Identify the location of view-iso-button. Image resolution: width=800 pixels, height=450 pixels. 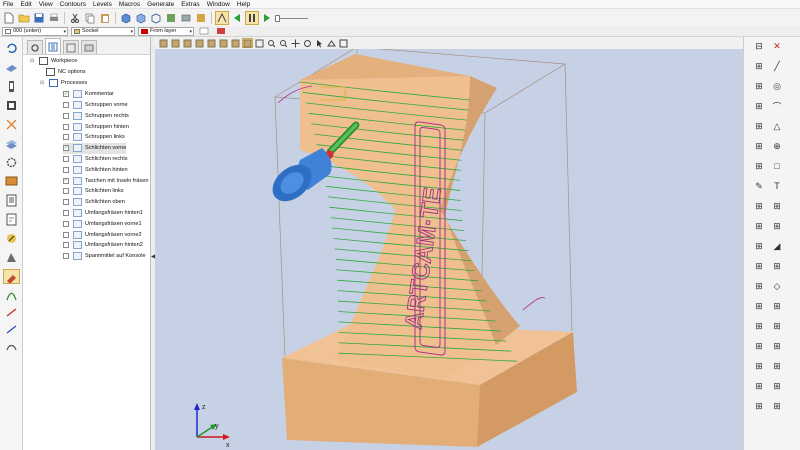
(211, 43).